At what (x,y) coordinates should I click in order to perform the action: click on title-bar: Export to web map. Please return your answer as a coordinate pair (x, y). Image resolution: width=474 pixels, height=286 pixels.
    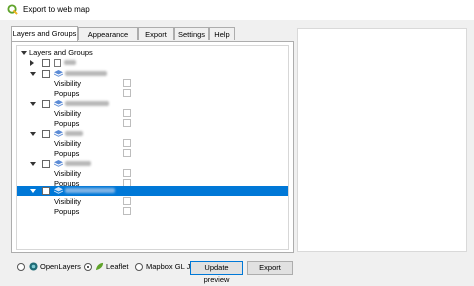
    Looking at the image, I should click on (237, 10).